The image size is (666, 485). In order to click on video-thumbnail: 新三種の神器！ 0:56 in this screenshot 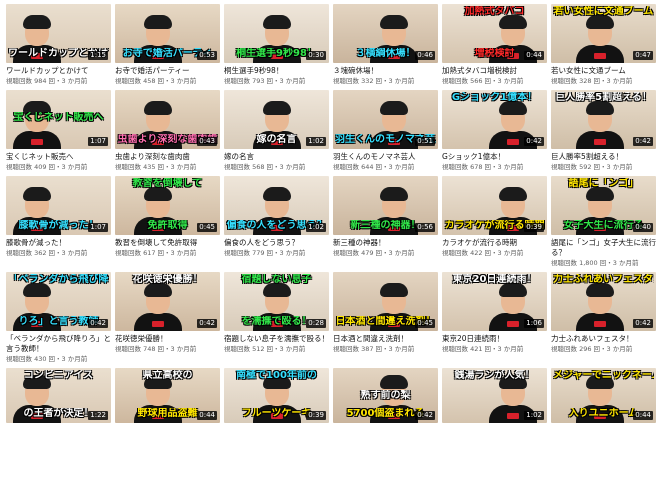, I will do `click(385, 205)`.